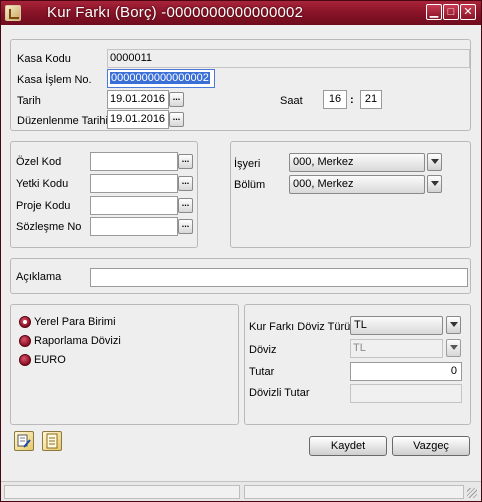 The image size is (482, 502). Describe the element at coordinates (134, 226) in the screenshot. I see `sozlesme-no-field` at that location.